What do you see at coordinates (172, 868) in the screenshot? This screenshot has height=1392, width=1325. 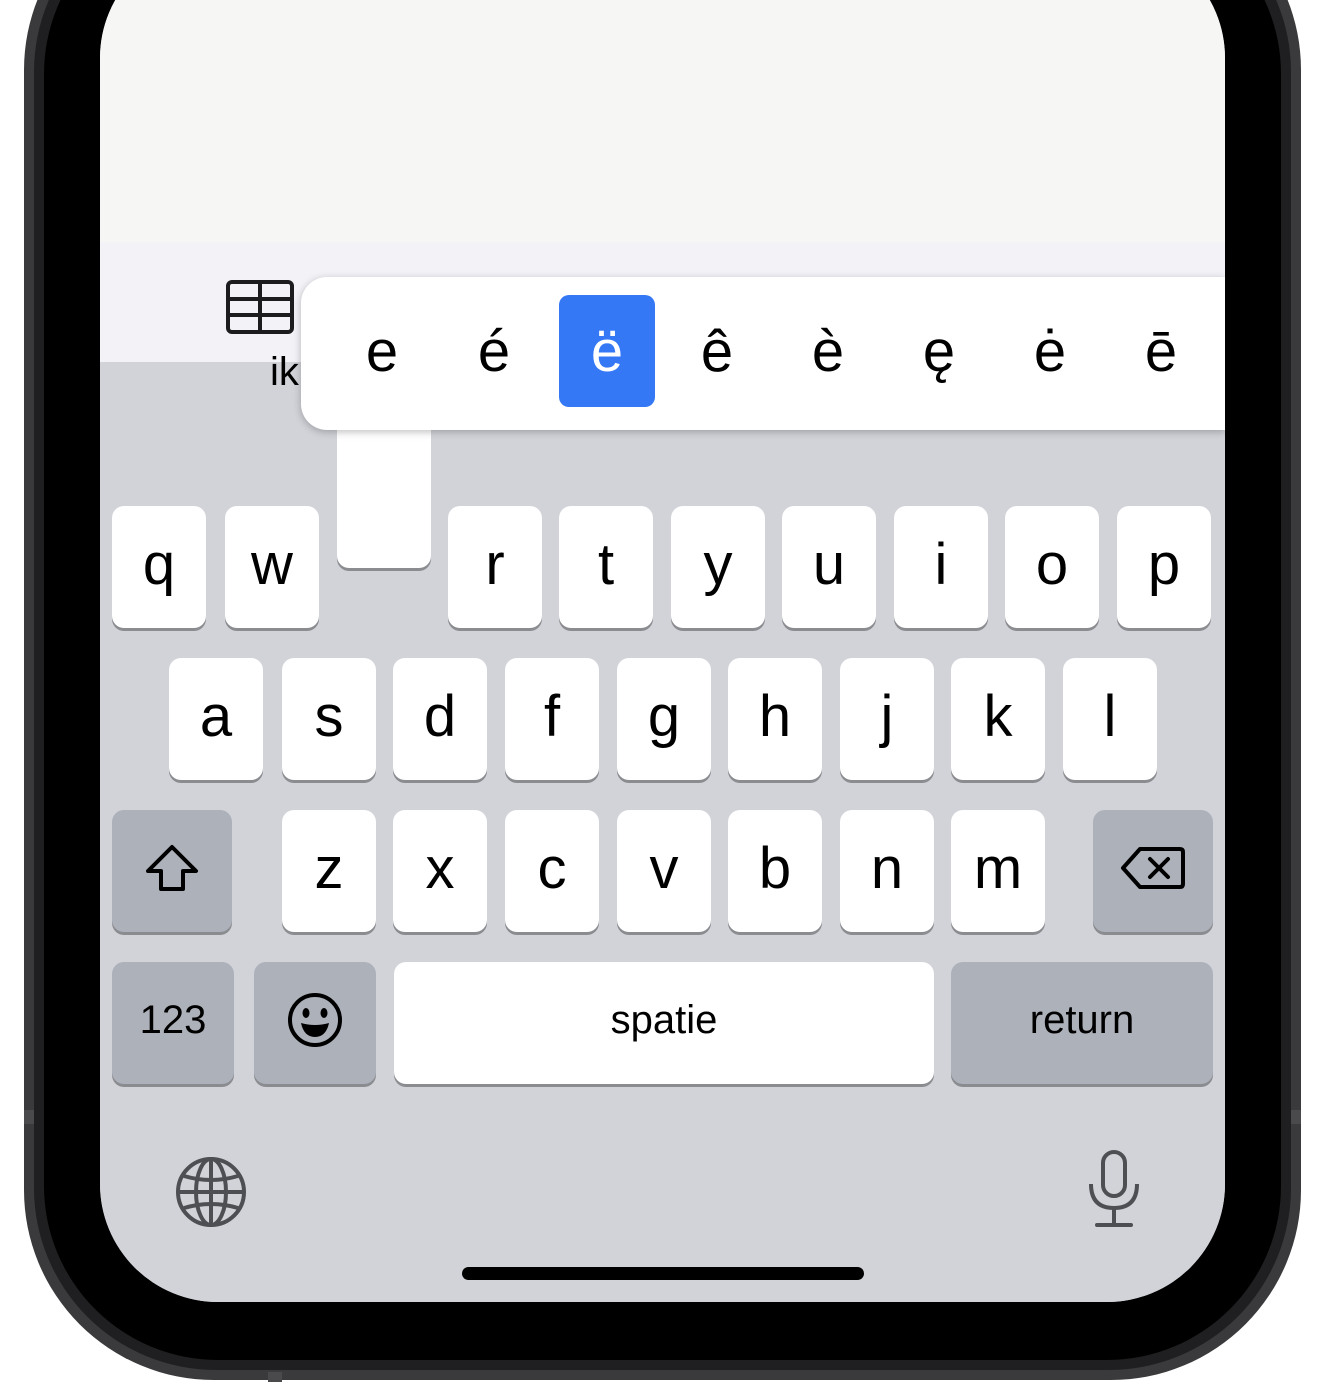 I see `shift-icon` at bounding box center [172, 868].